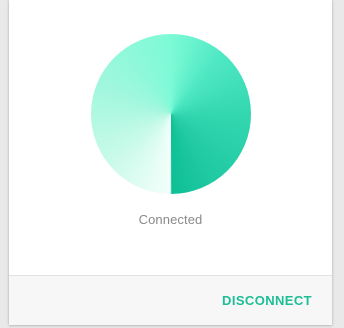 Image resolution: width=344 pixels, height=328 pixels. I want to click on card-footer: DISCONNECT, so click(170, 300).